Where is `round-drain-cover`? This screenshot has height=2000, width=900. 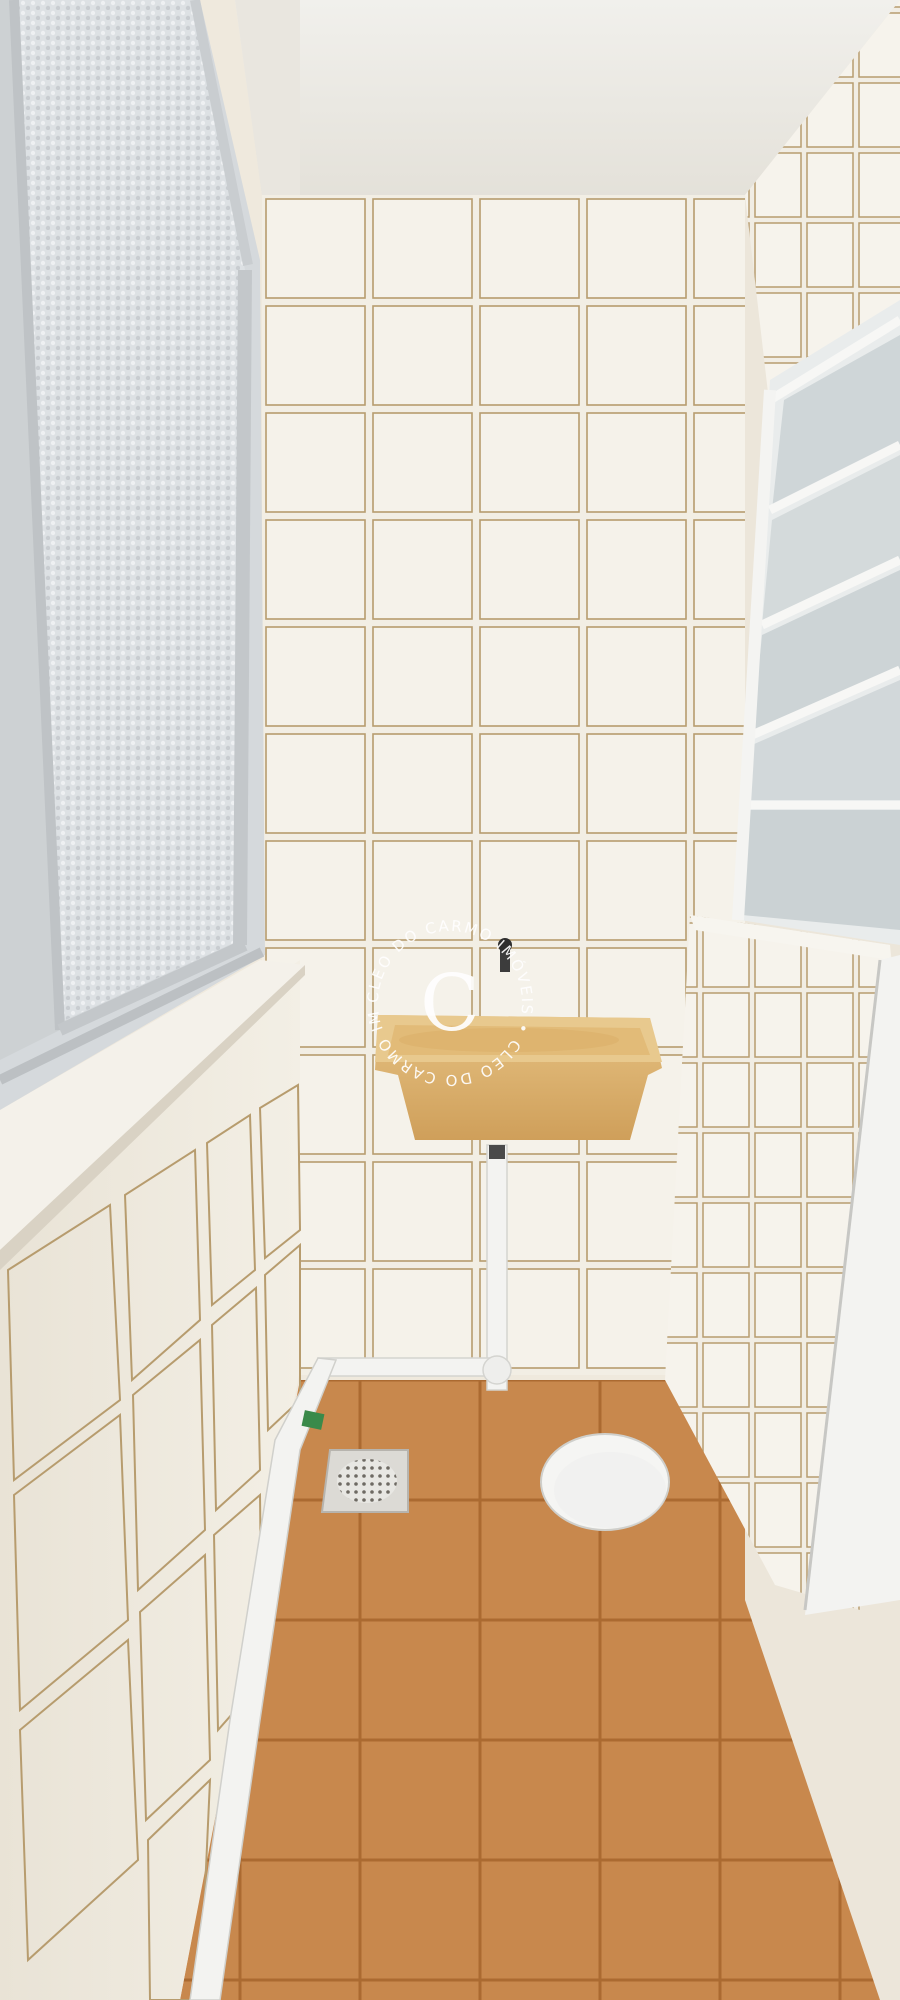
round-drain-cover is located at coordinates (605, 1482).